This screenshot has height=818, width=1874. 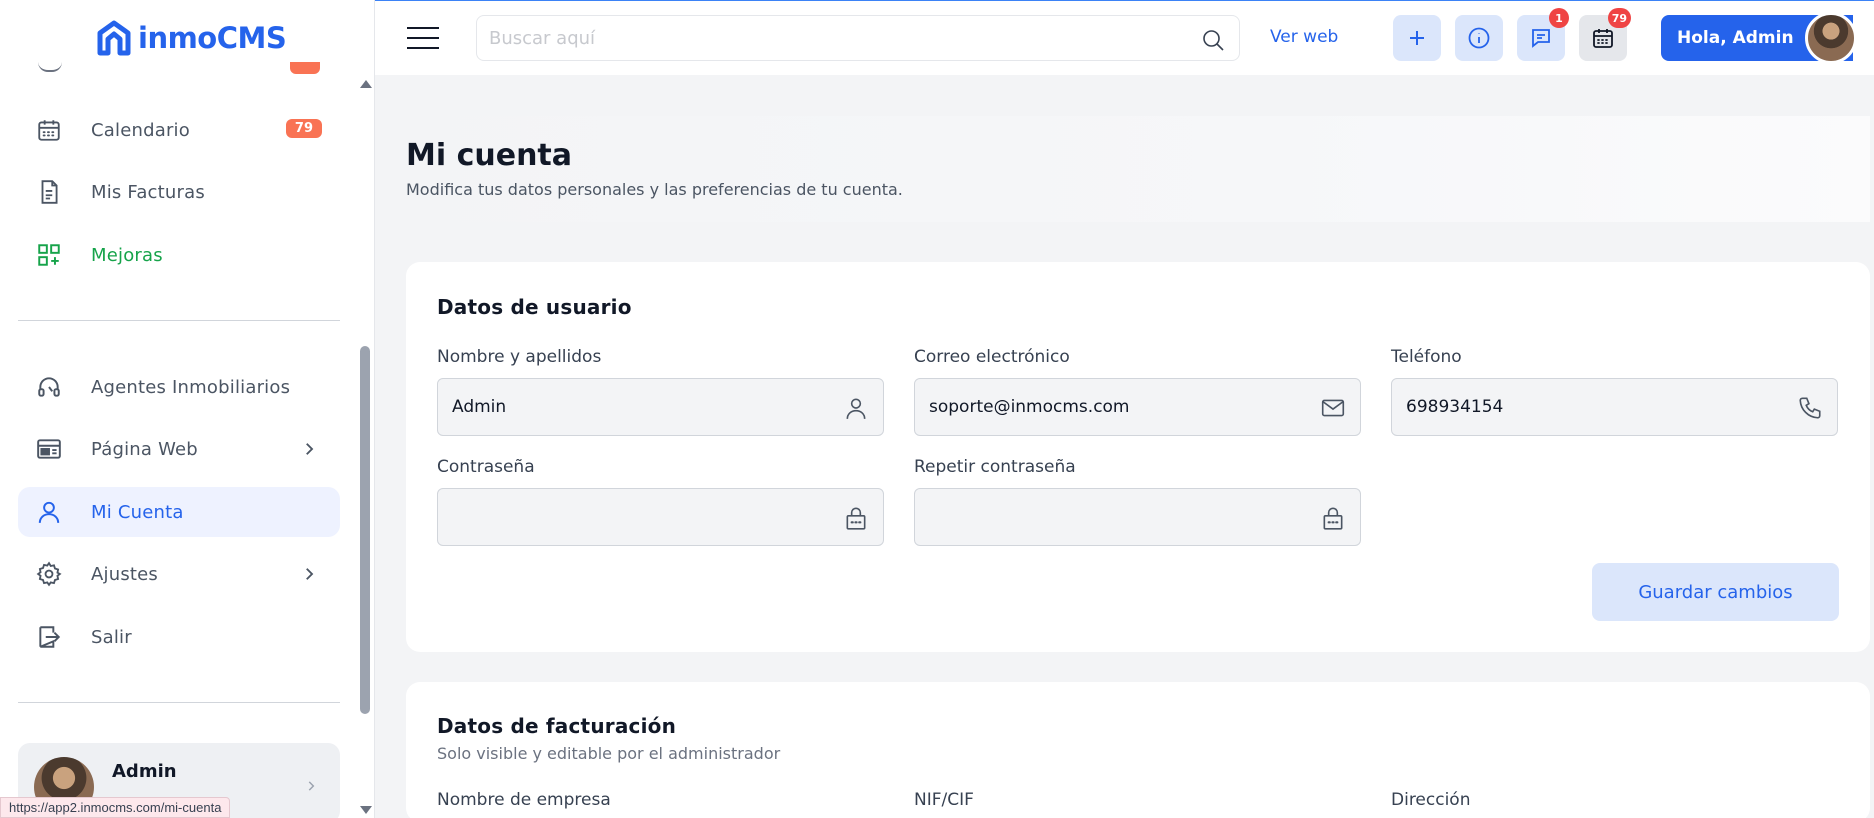 I want to click on partial-nav-badge, so click(x=305, y=68).